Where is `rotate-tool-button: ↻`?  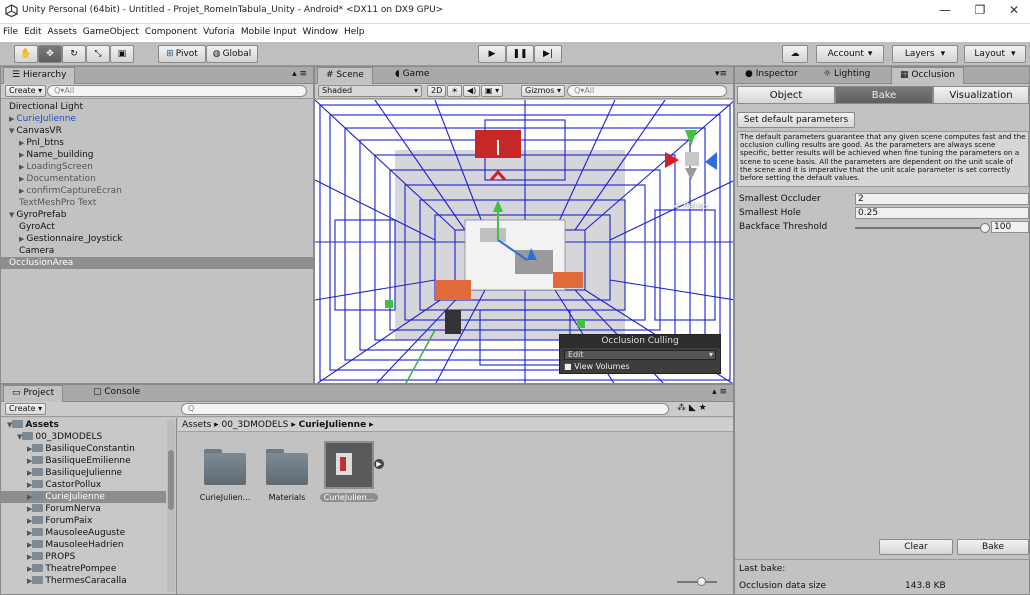 rotate-tool-button: ↻ is located at coordinates (74, 54).